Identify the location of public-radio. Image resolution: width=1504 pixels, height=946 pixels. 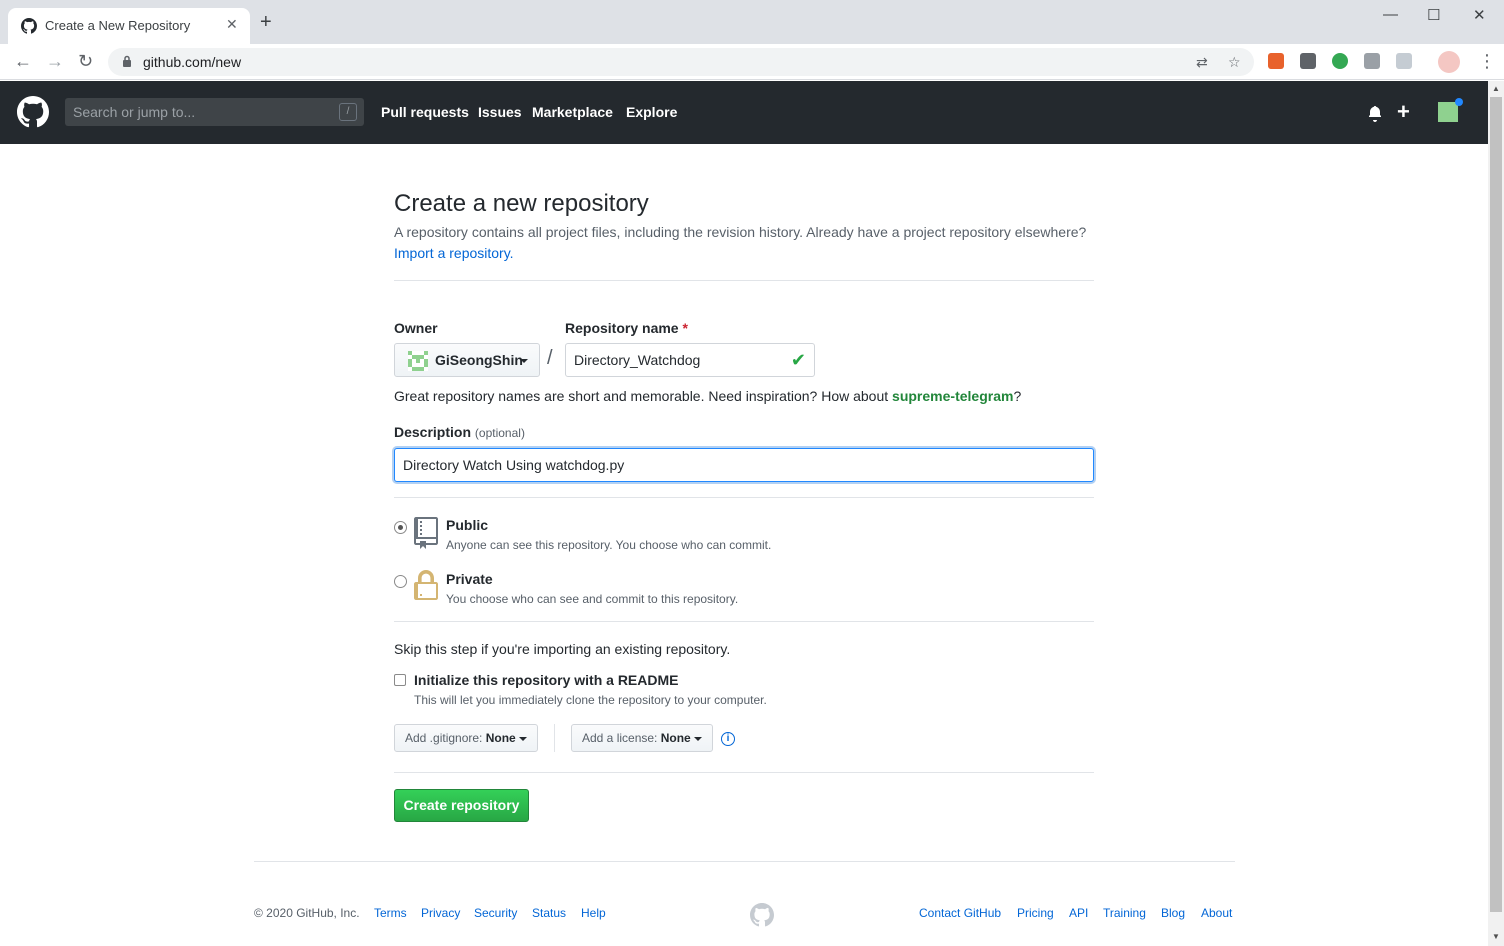
(400, 527).